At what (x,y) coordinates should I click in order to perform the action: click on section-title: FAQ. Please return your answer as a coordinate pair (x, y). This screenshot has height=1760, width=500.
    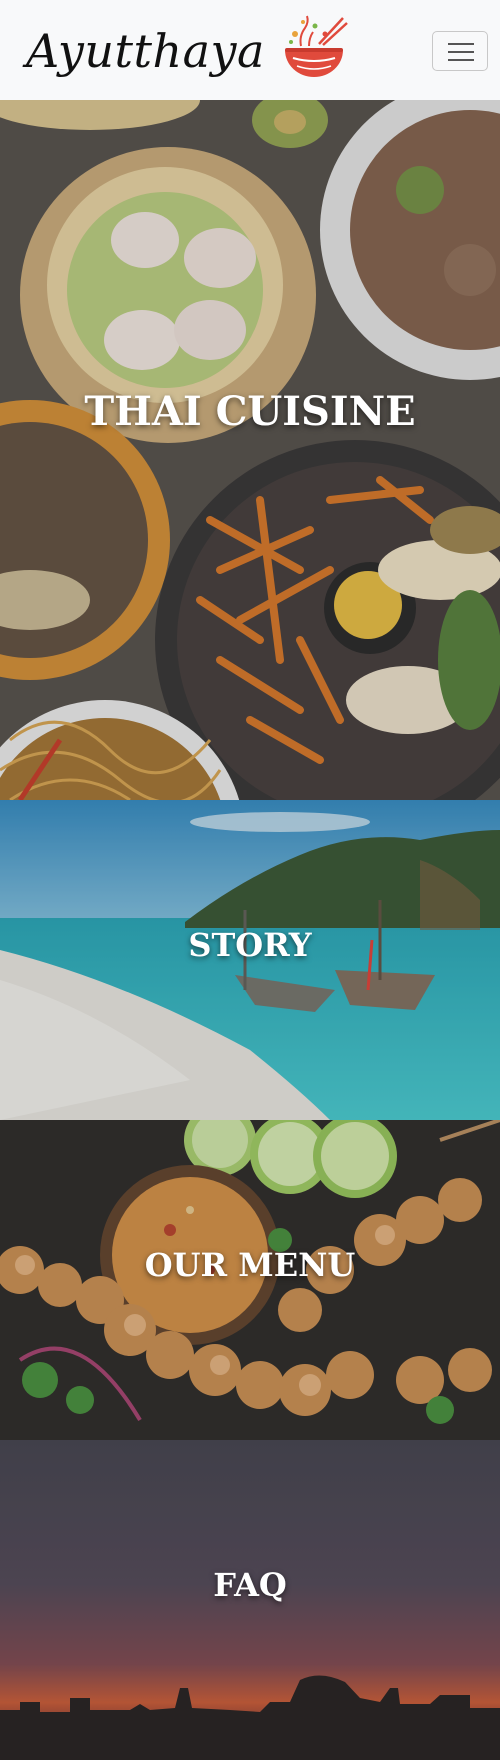
    Looking at the image, I should click on (250, 1585).